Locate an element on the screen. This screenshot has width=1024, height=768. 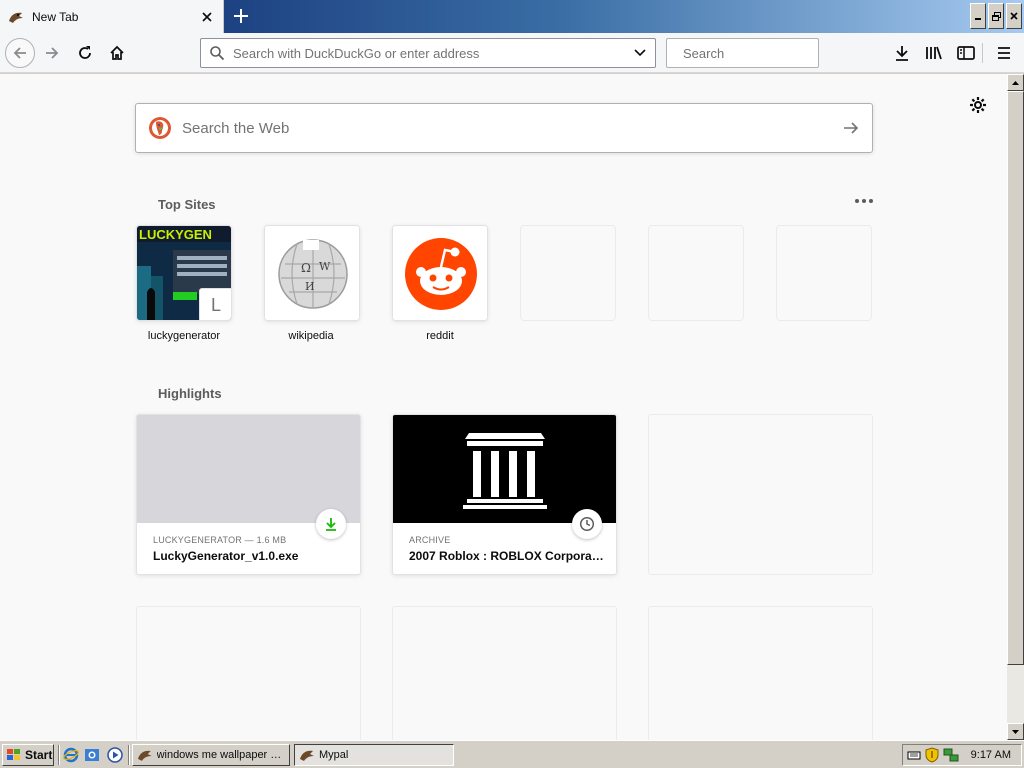
task-label: Mypal is located at coordinates (334, 755).